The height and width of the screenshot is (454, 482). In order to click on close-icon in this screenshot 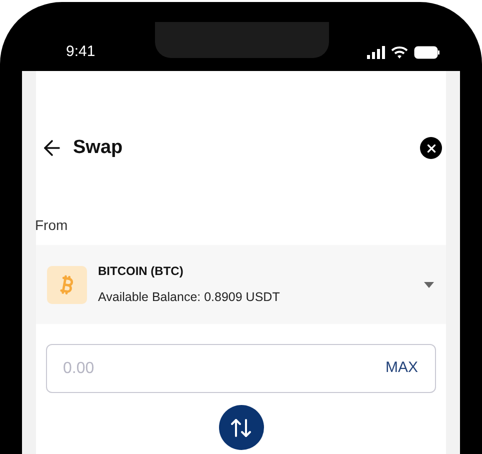, I will do `click(431, 148)`.